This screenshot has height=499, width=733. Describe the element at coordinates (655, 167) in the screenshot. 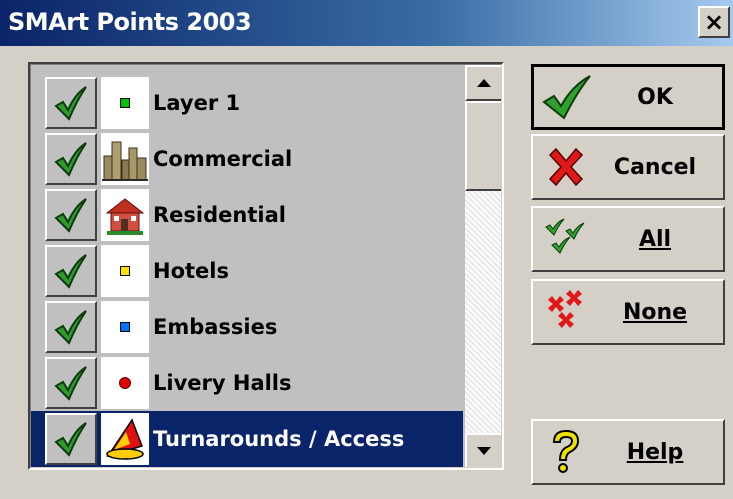

I see `cancel-label: Cancel` at that location.